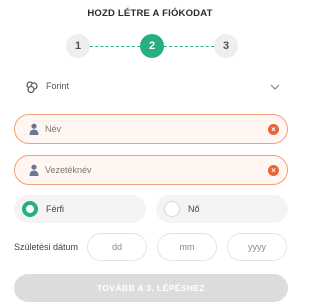 This screenshot has width=320, height=307. Describe the element at coordinates (222, 209) in the screenshot. I see `gender-option-female: Nő` at that location.